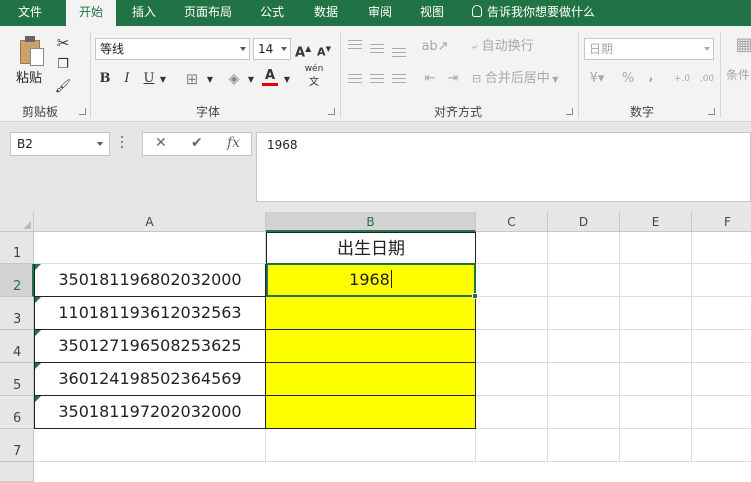 The width and height of the screenshot is (751, 482). Describe the element at coordinates (371, 445) in the screenshot. I see `cell-b7` at that location.